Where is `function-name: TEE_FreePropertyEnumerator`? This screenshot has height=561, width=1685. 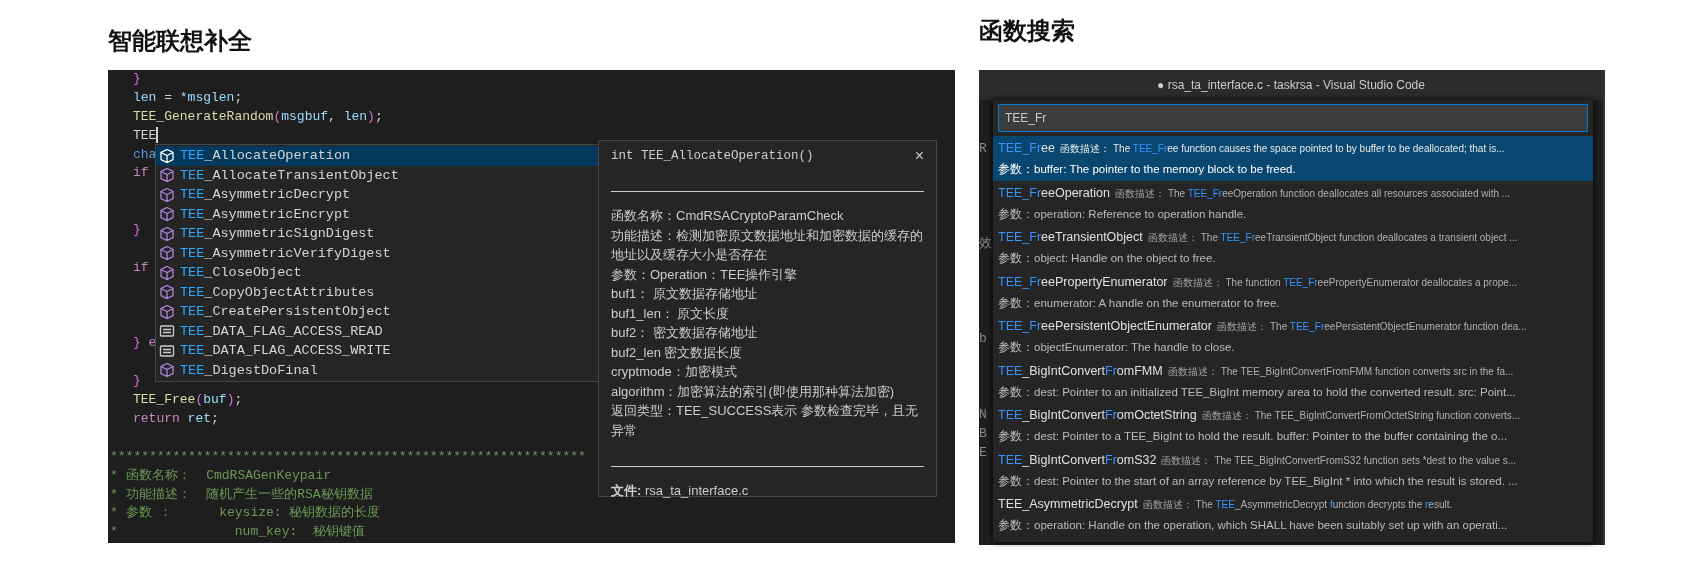 function-name: TEE_FreePropertyEnumerator is located at coordinates (1083, 282).